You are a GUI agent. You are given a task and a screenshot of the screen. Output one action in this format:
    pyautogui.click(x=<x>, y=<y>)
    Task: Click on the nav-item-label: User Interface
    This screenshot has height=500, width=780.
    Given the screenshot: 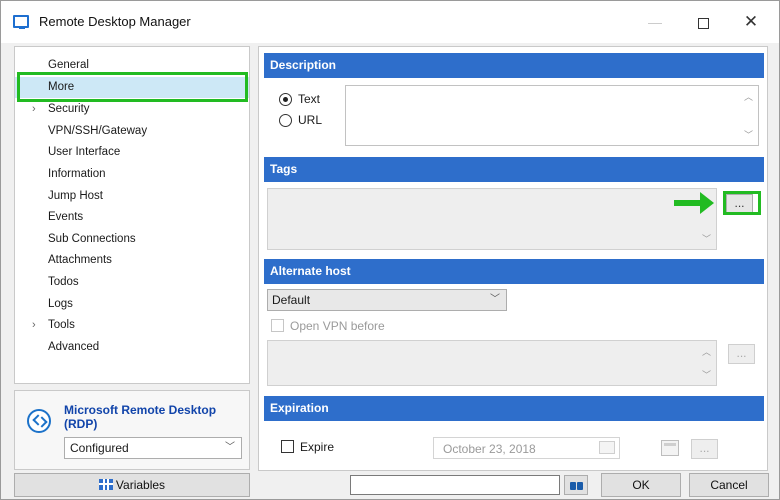 What is the action you would take?
    pyautogui.click(x=84, y=152)
    